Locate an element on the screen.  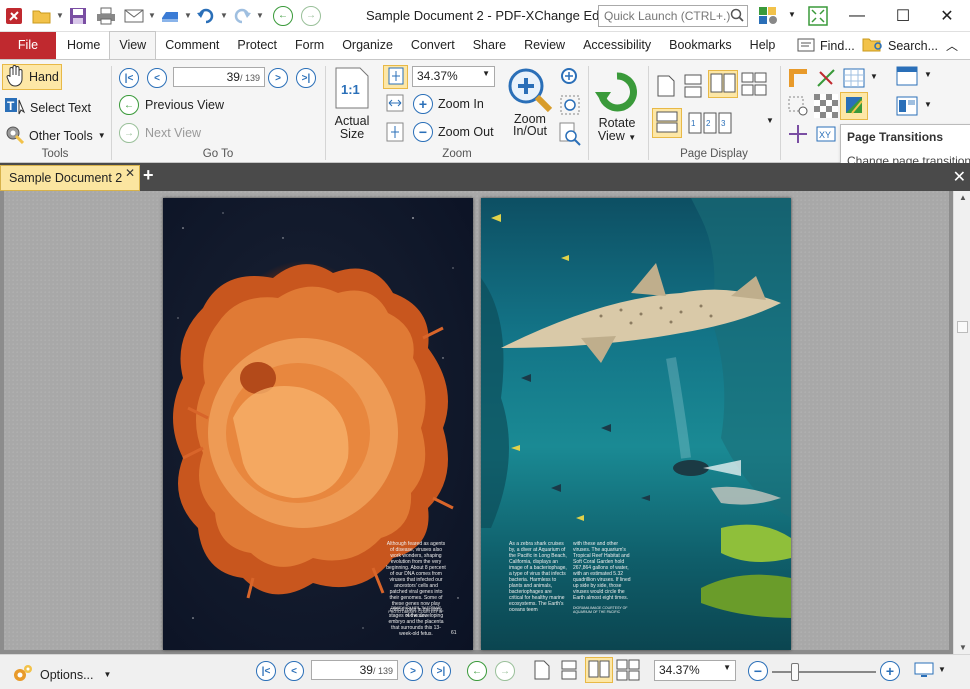
scroll-up-icon: ▲ is located at coordinates (963, 197).